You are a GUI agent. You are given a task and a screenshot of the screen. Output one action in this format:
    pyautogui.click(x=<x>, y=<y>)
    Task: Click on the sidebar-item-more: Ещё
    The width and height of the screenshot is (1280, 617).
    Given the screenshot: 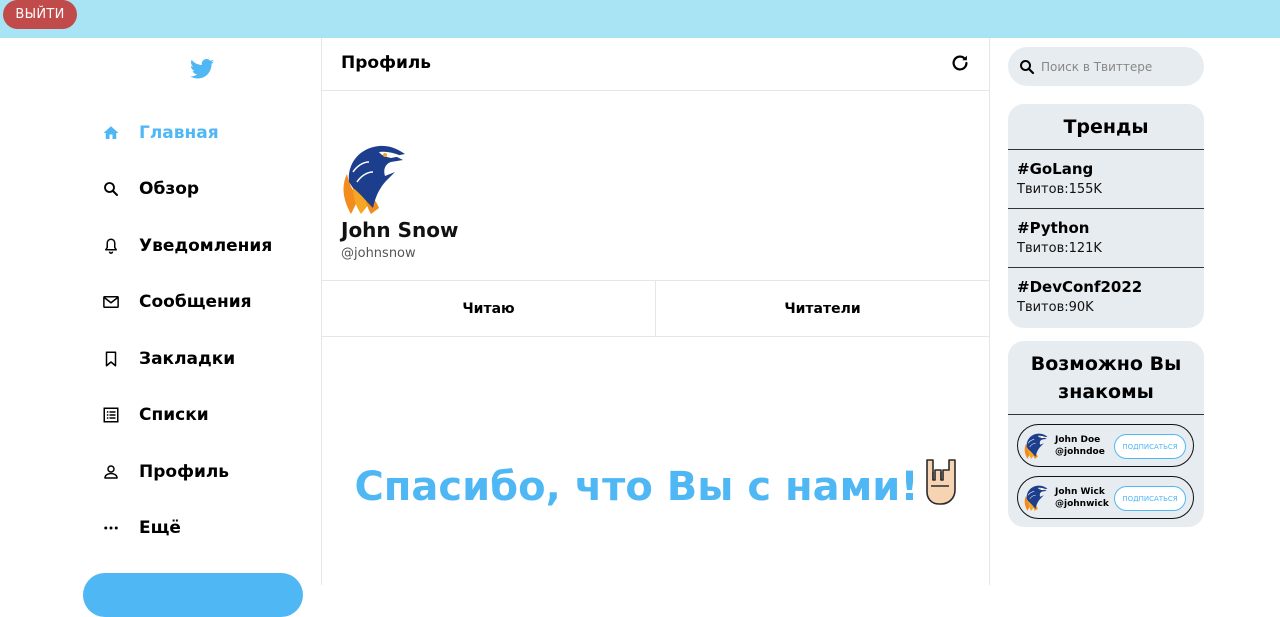 What is the action you would take?
    pyautogui.click(x=140, y=528)
    